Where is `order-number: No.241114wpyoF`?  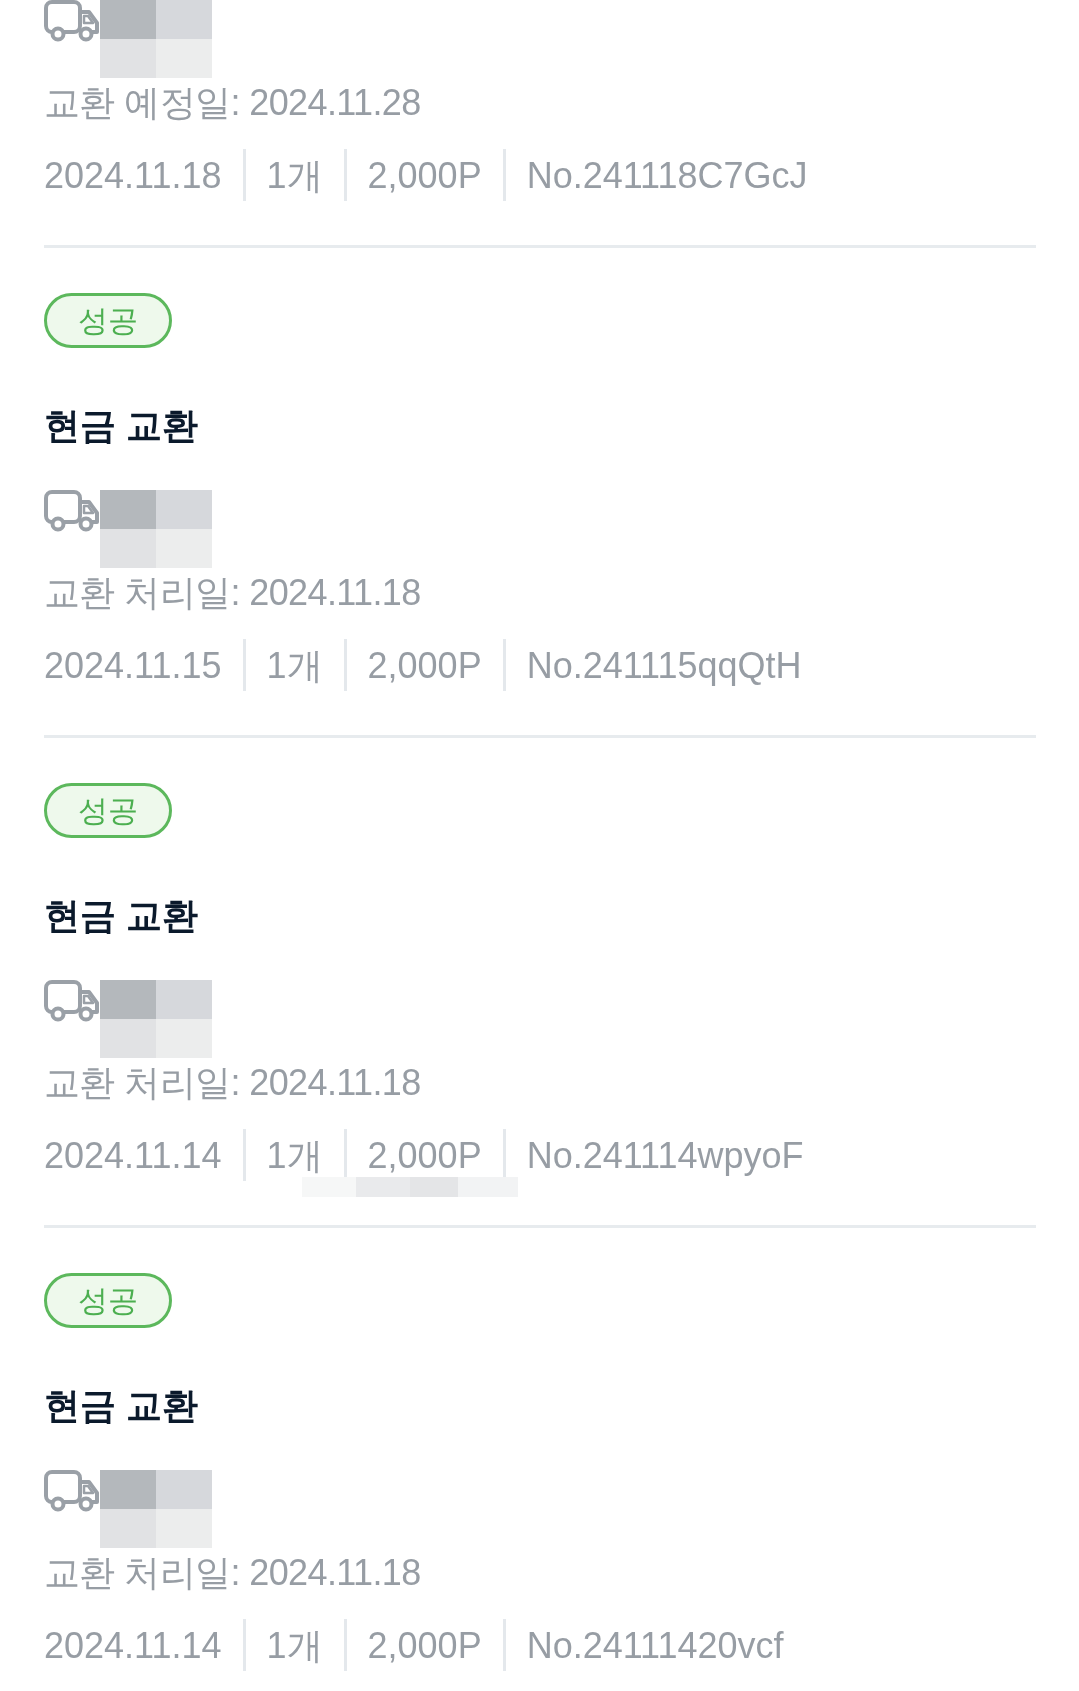 order-number: No.241114wpyoF is located at coordinates (665, 1155).